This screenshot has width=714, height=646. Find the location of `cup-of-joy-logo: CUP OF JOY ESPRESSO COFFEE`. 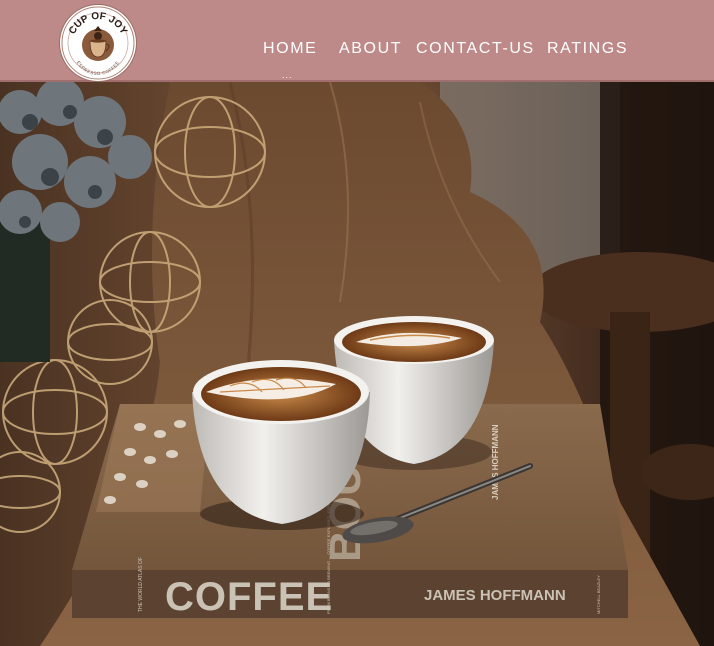

cup-of-joy-logo: CUP OF JOY ESPRESSO COFFEE is located at coordinates (98, 43).